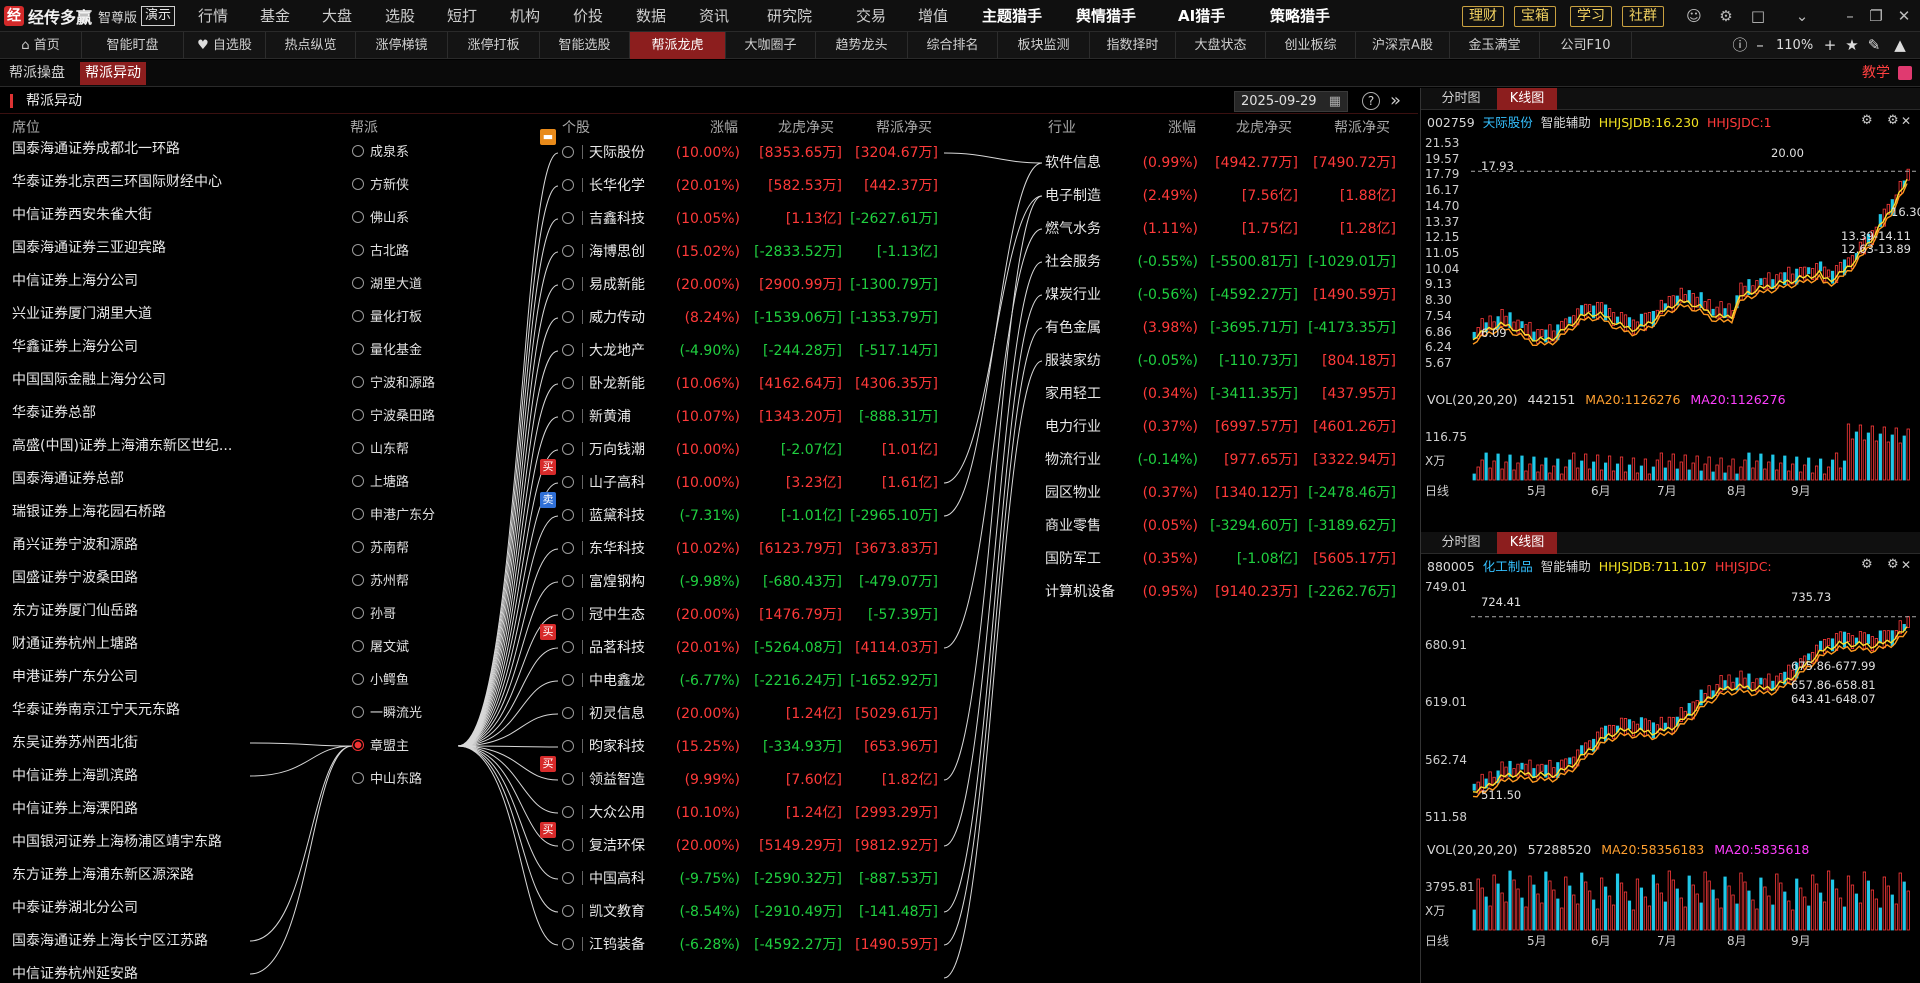 This screenshot has height=983, width=1920. Describe the element at coordinates (393, 515) in the screenshot. I see `faction-row: 申港广东分` at that location.